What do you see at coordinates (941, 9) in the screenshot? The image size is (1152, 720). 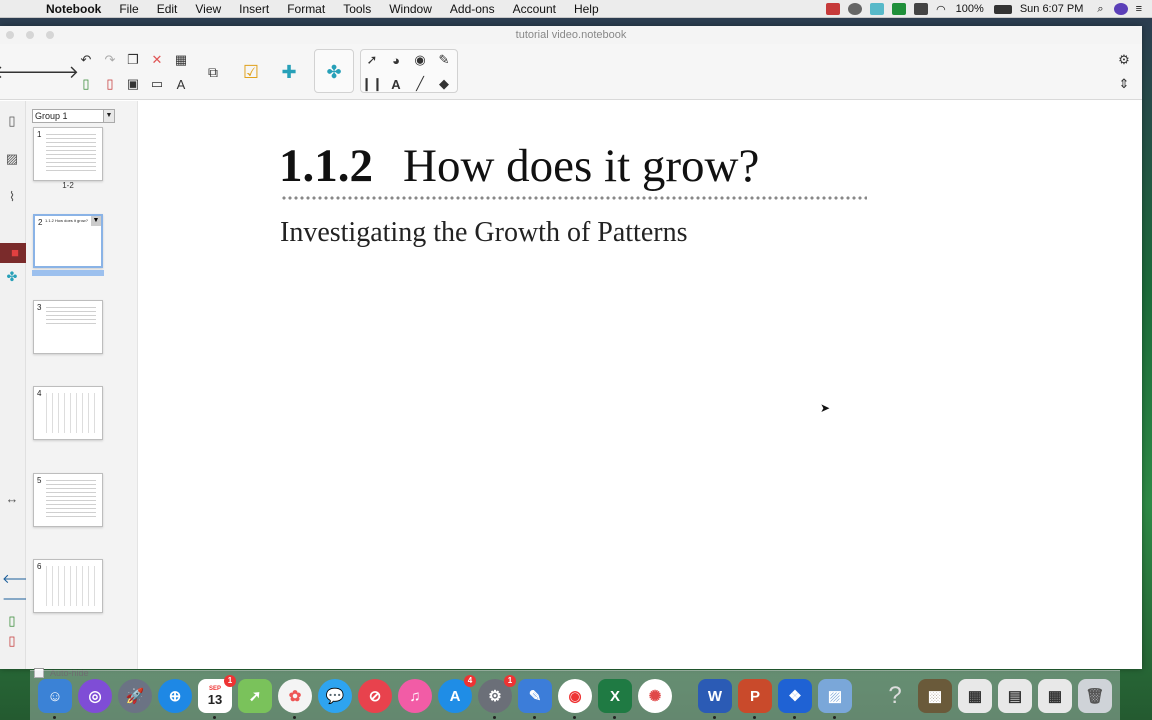 I see `wifi-icon: ◠` at bounding box center [941, 9].